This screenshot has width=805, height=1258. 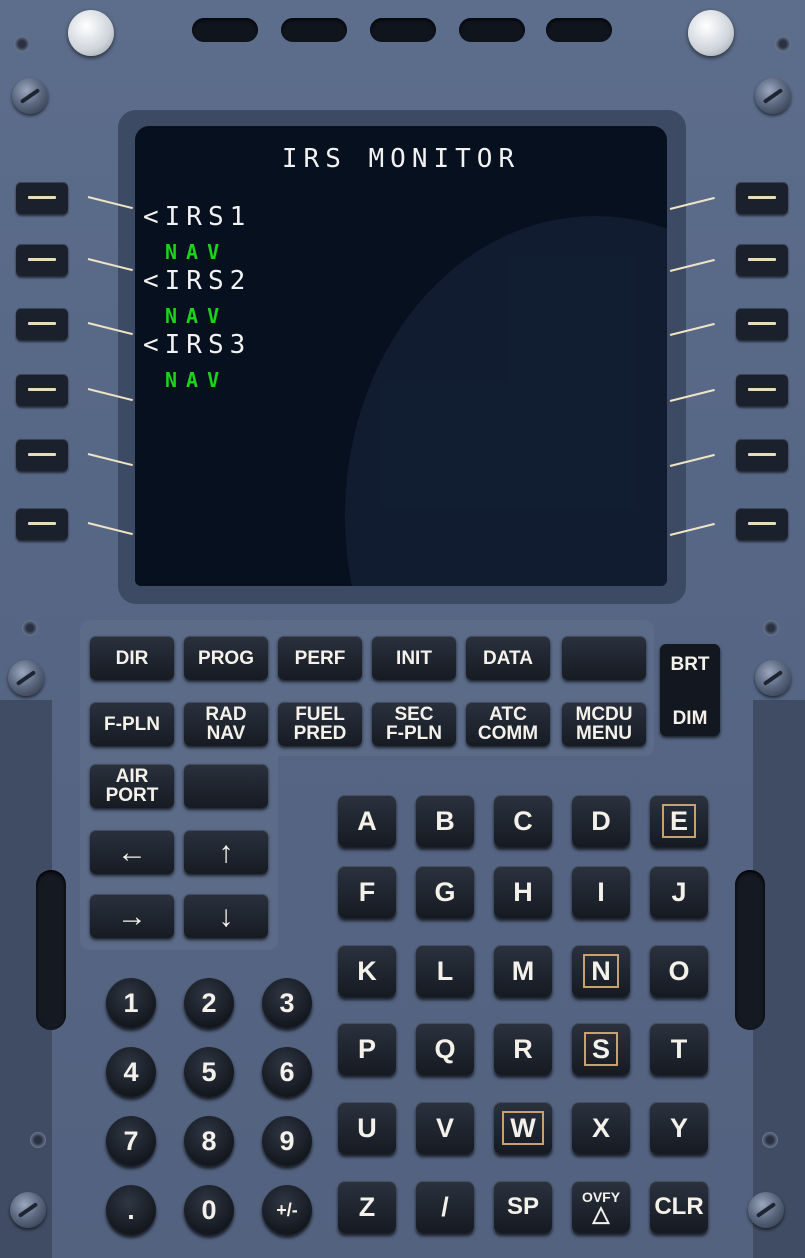 I want to click on key-slash: /, so click(x=445, y=1207).